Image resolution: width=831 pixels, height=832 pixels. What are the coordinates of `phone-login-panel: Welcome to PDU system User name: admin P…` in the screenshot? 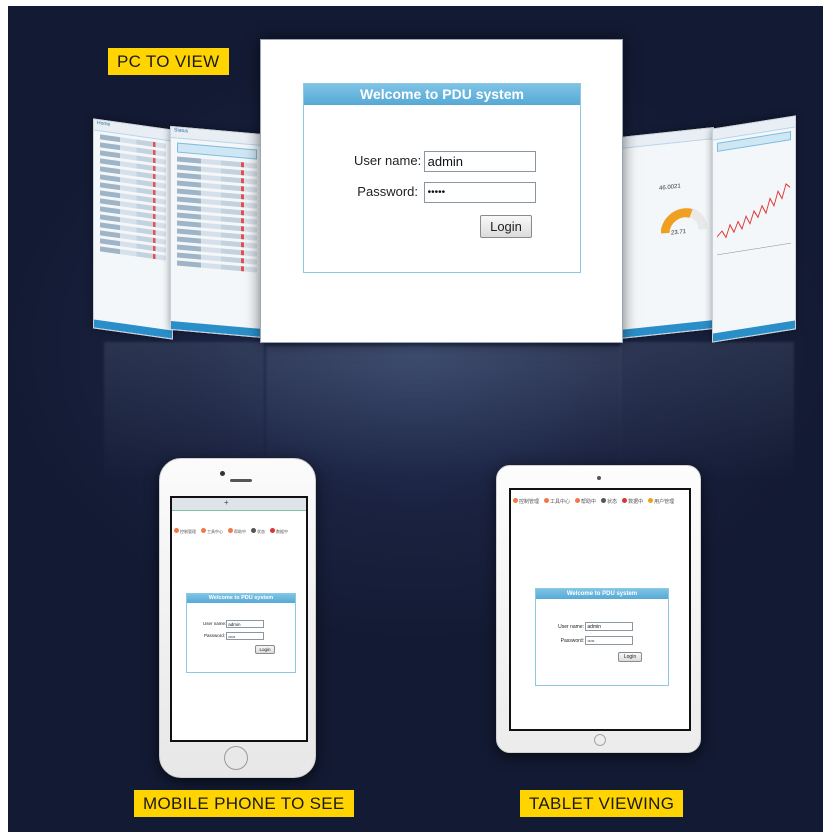 It's located at (241, 633).